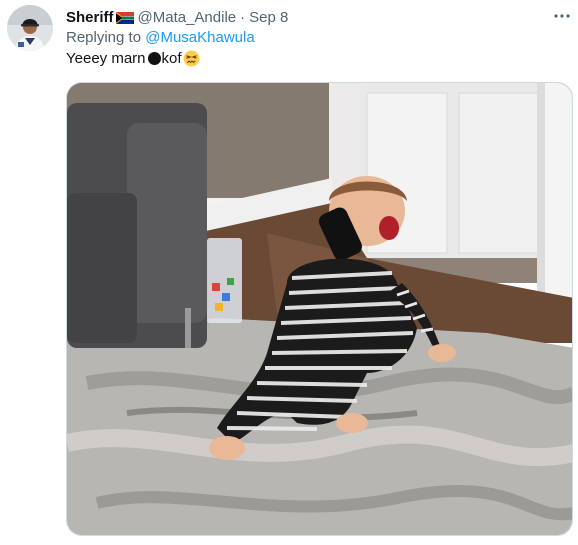 The image size is (578, 545). What do you see at coordinates (191, 58) in the screenshot?
I see `confounded-face-emoji-icon` at bounding box center [191, 58].